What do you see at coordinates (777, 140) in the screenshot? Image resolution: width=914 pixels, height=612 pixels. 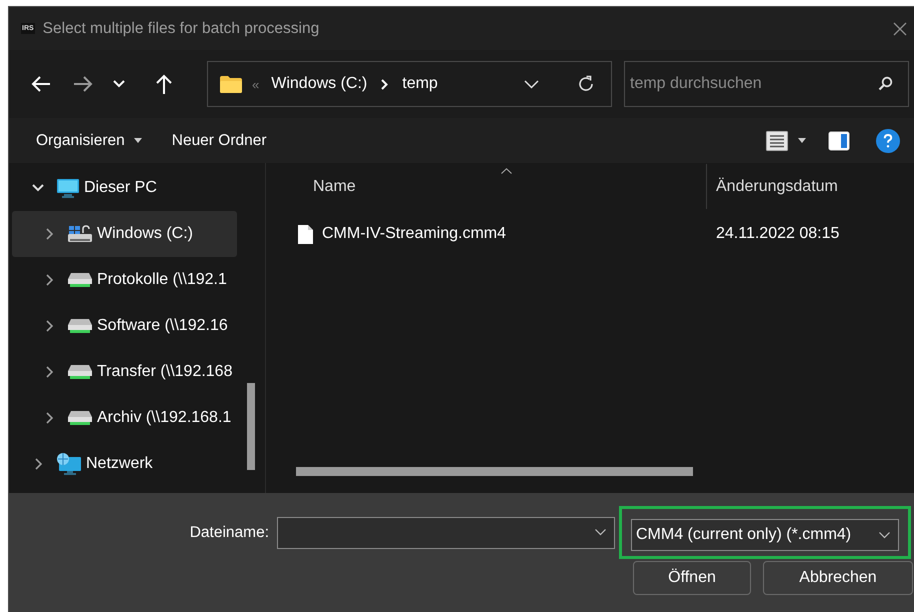 I see `list-view-icon` at bounding box center [777, 140].